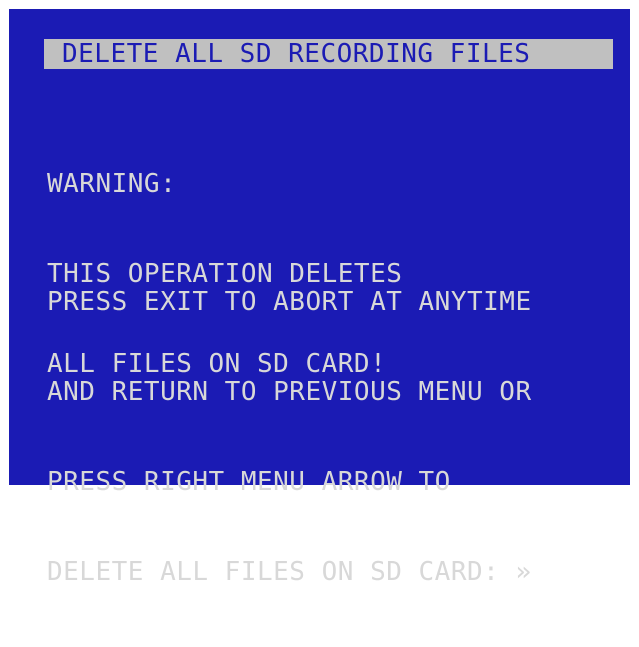 The height and width of the screenshot is (647, 639). I want to click on instruction-line-1: PRESS EXIT TO ABORT AT ANYTIME, so click(289, 302).